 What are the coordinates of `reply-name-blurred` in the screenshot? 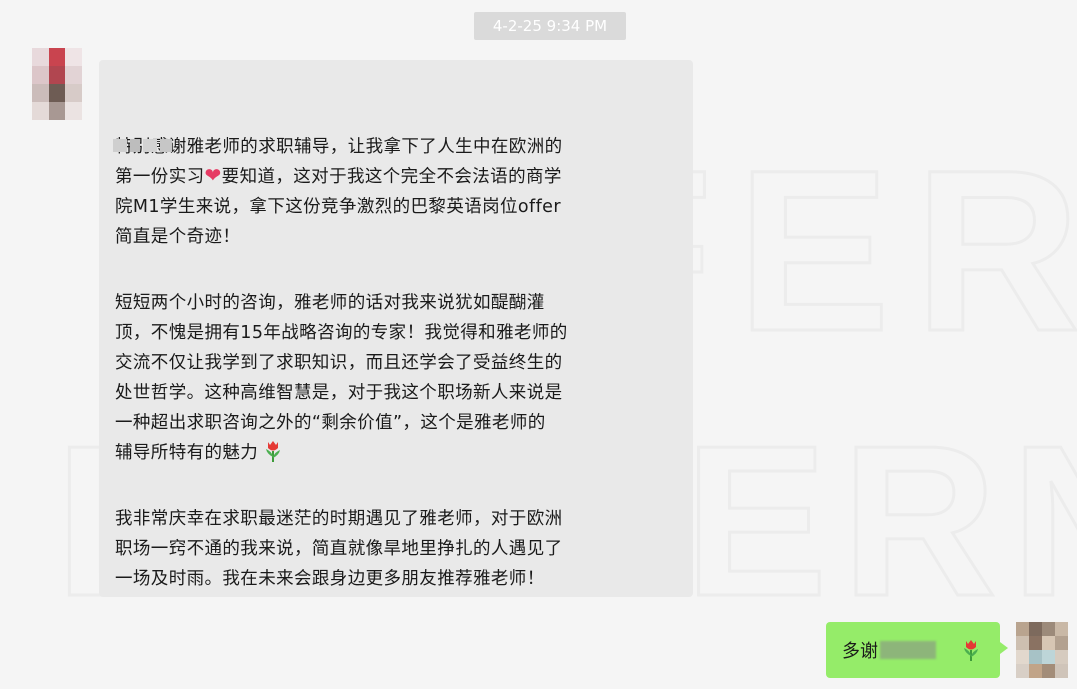 It's located at (908, 650).